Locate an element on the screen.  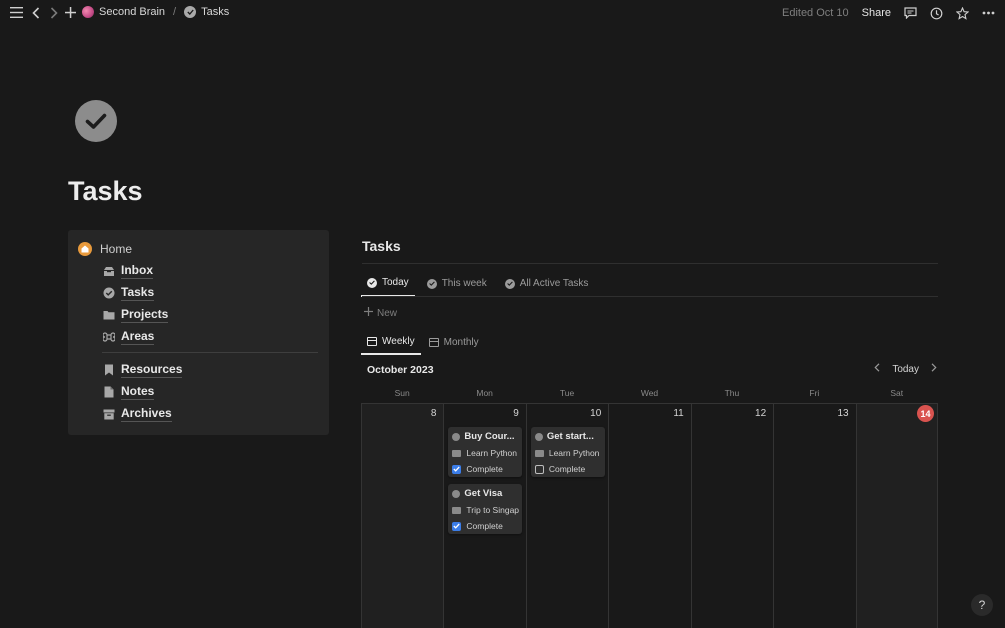
plus-icon is located at coordinates (368, 313).